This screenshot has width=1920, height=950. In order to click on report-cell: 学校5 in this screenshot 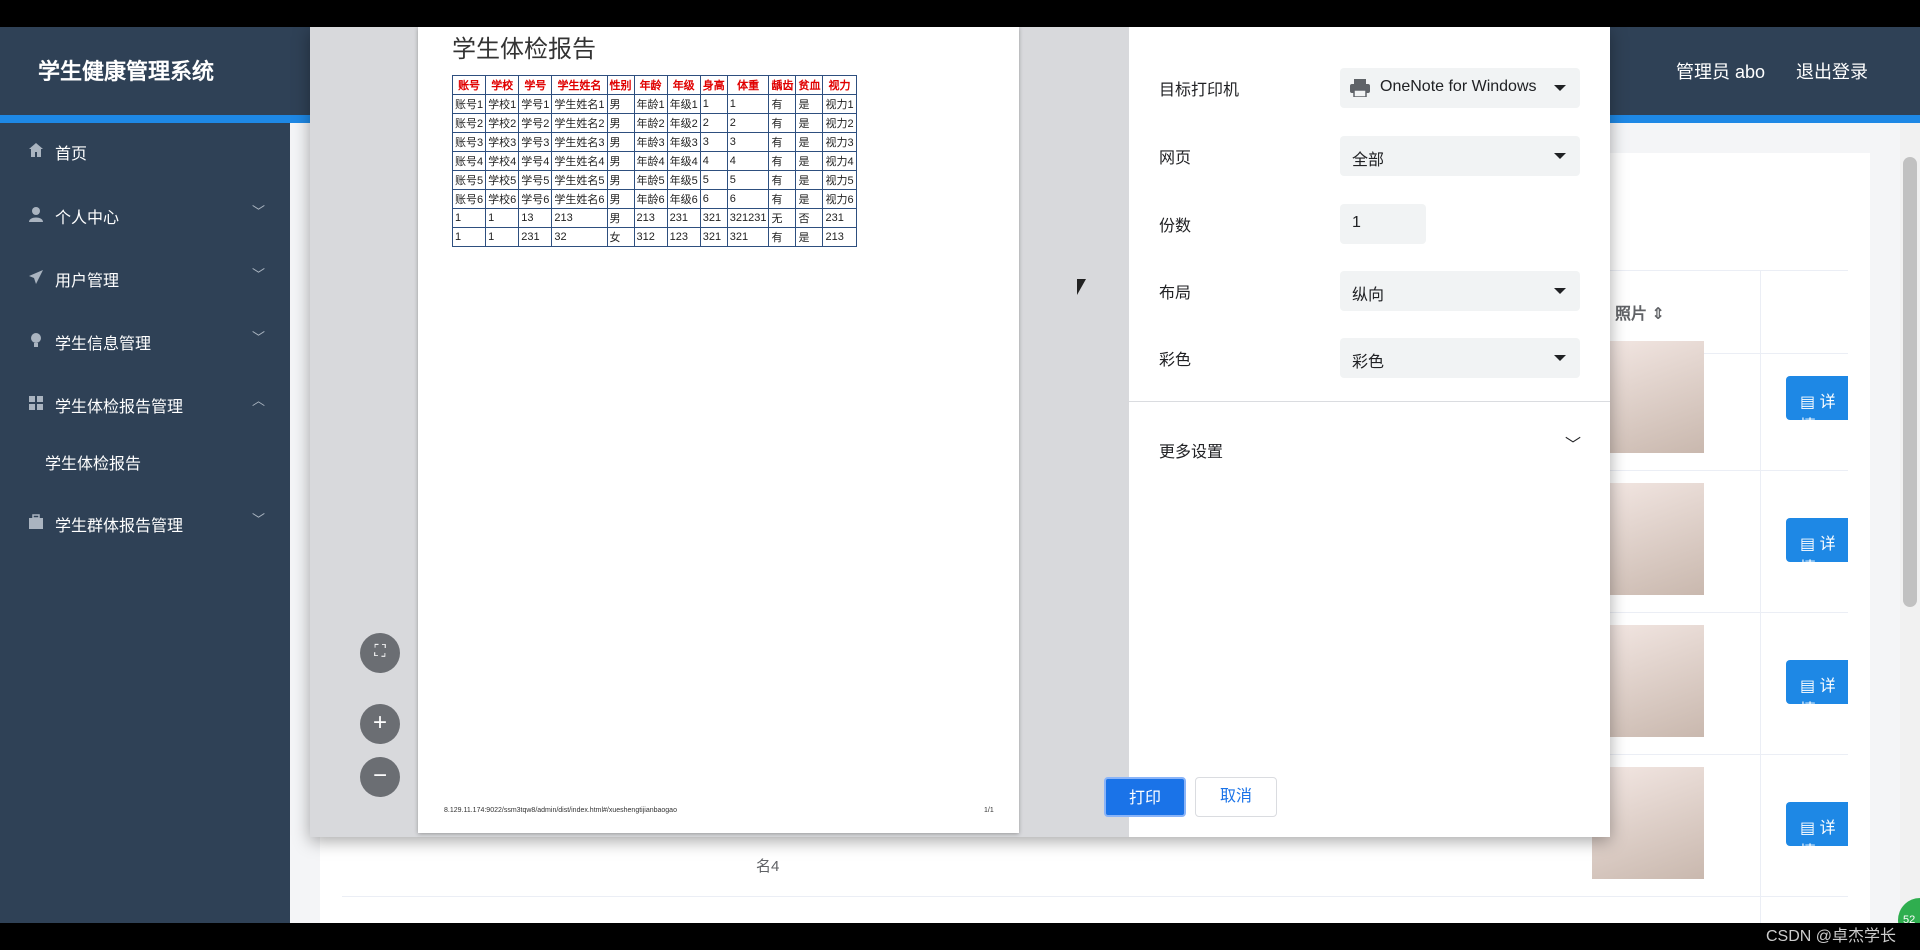, I will do `click(502, 180)`.